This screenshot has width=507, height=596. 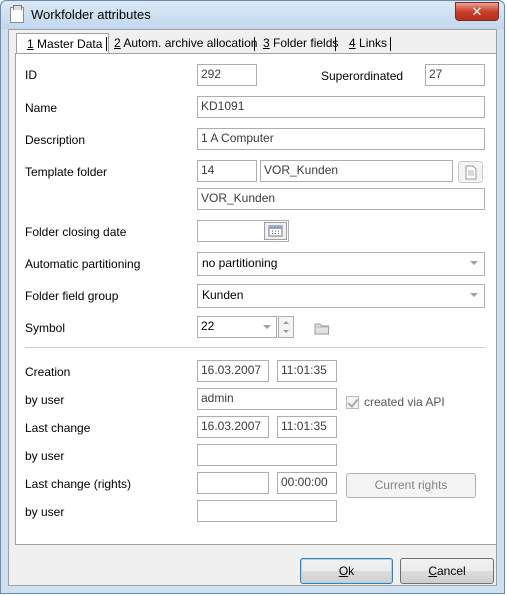 What do you see at coordinates (255, 347) in the screenshot?
I see `section-divider` at bounding box center [255, 347].